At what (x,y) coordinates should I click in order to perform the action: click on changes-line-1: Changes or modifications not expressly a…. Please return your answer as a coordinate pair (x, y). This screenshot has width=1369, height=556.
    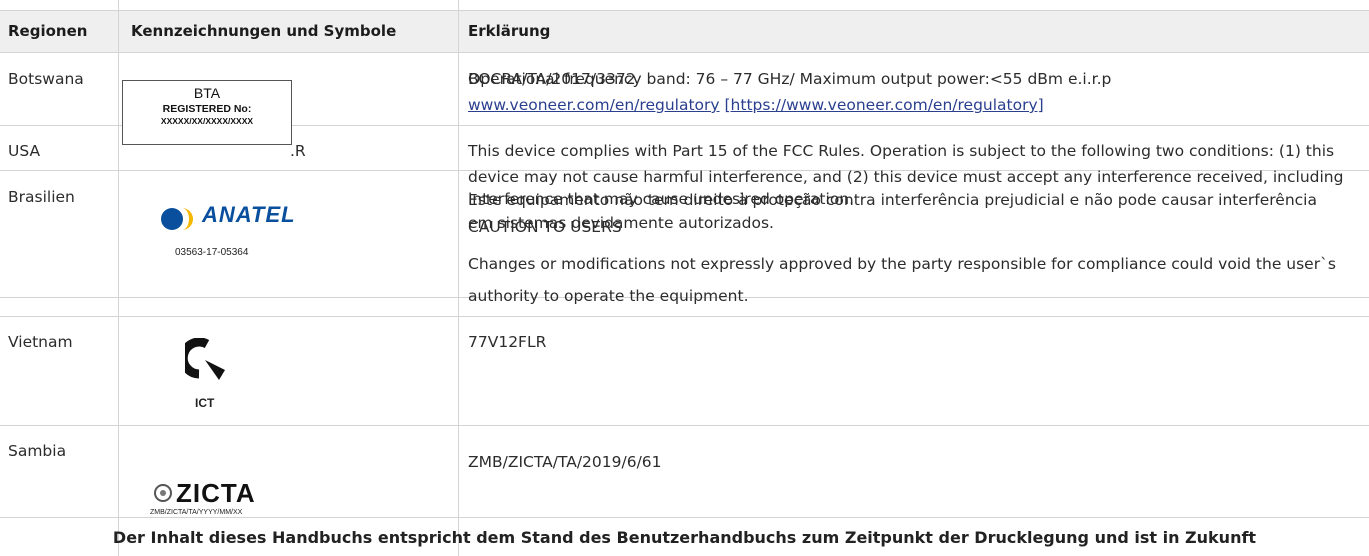
    Looking at the image, I should click on (902, 264).